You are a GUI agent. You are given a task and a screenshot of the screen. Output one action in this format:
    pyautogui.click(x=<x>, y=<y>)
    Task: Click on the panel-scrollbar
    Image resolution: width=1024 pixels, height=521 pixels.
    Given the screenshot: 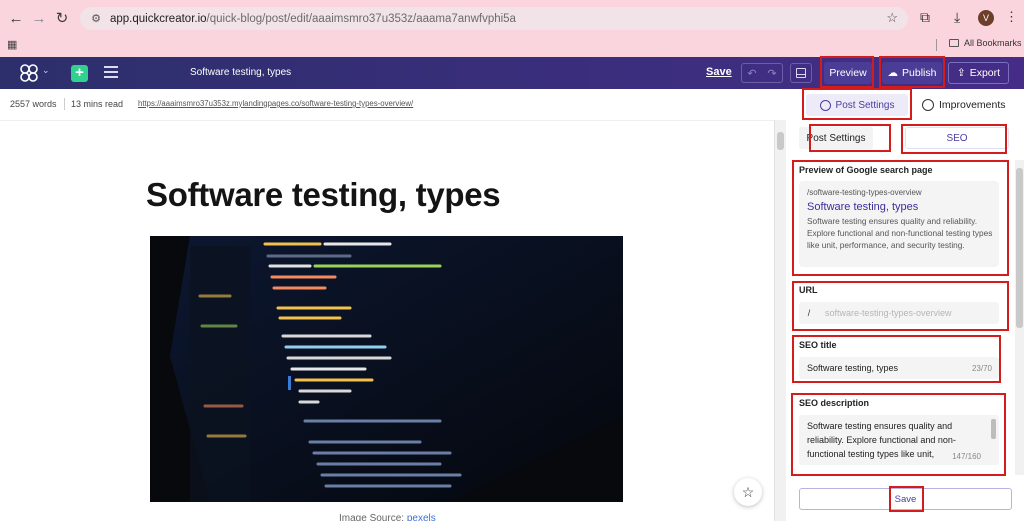 What is the action you would take?
    pyautogui.click(x=1019, y=317)
    